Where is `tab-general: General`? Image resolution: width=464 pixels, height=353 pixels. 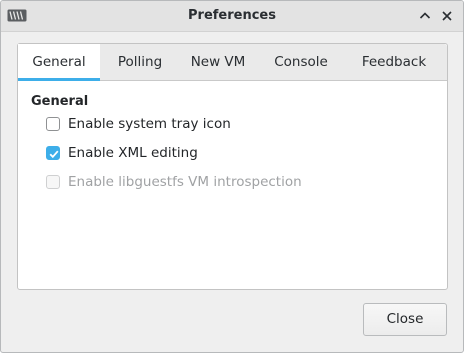
tab-general: General is located at coordinates (59, 62).